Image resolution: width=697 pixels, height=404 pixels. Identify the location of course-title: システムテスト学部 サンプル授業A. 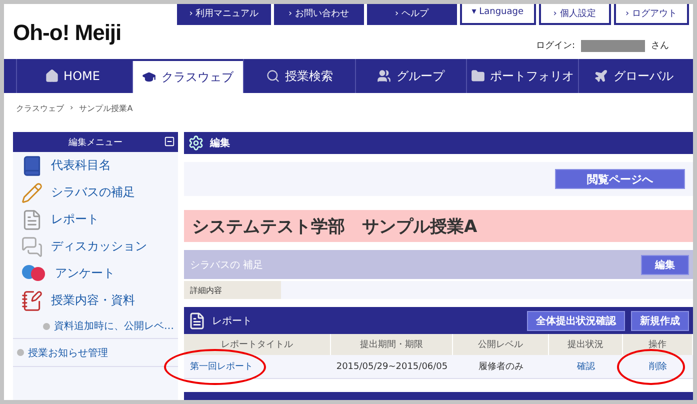
(438, 226).